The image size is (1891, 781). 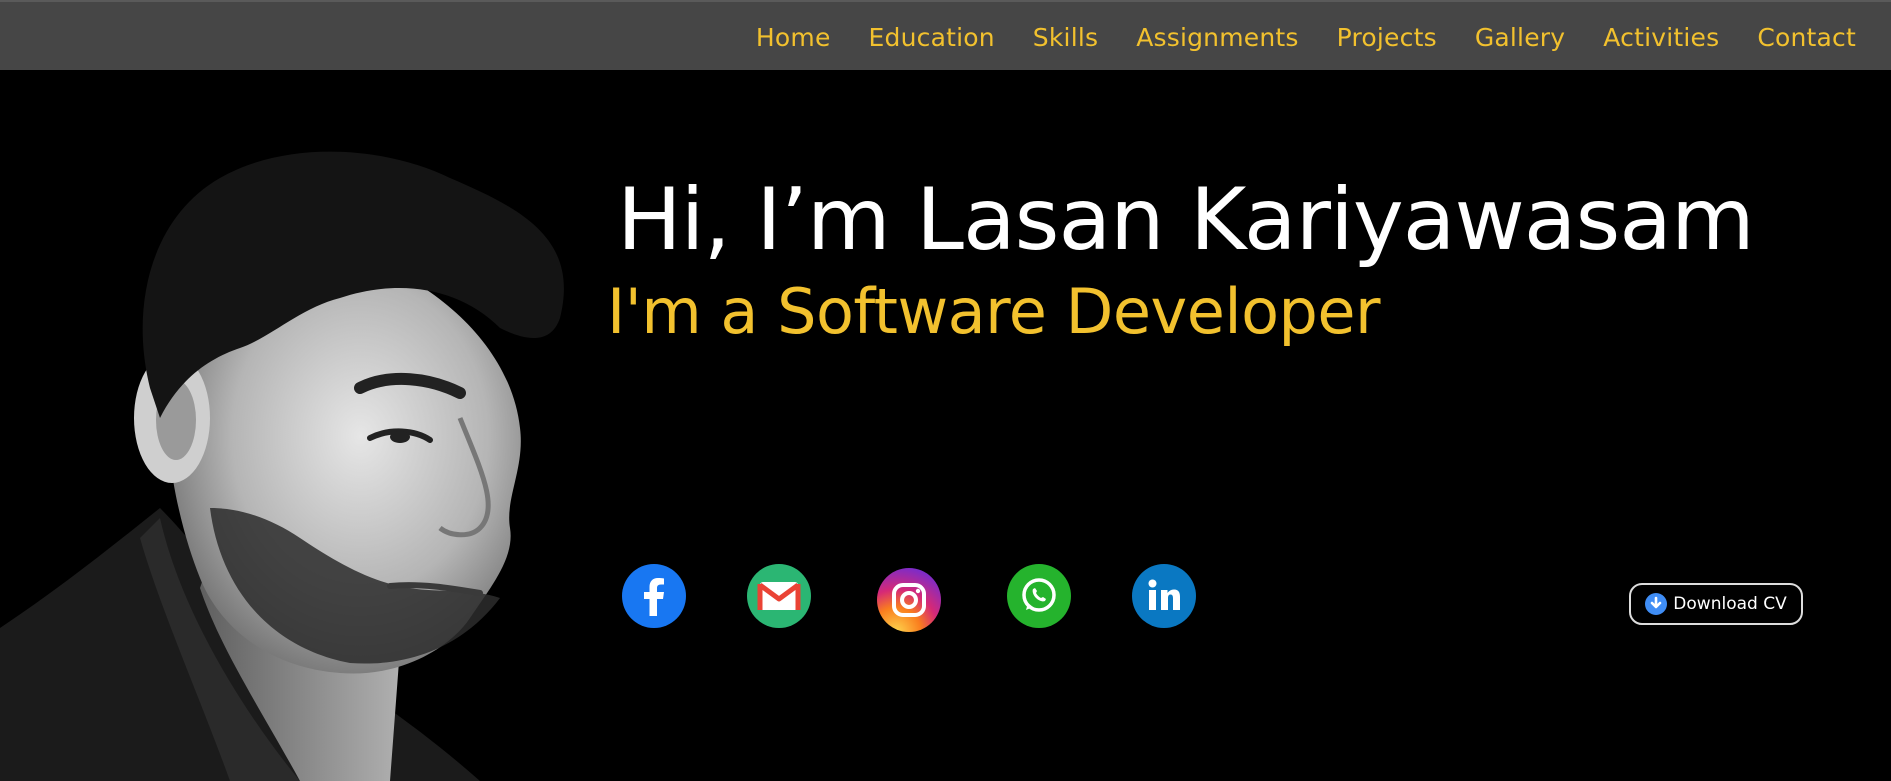 What do you see at coordinates (909, 600) in the screenshot?
I see `instagram-icon` at bounding box center [909, 600].